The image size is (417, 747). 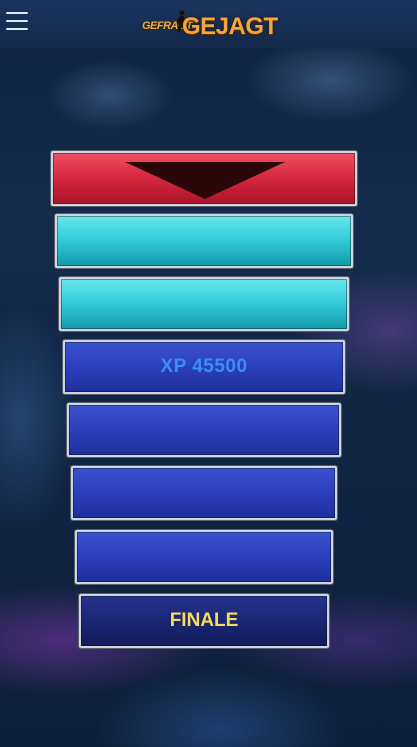 I want to click on ladder-step-chaser, so click(x=204, y=178).